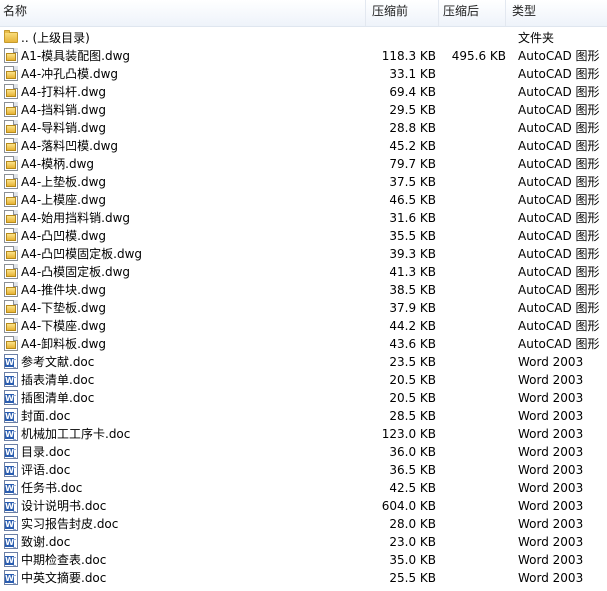  What do you see at coordinates (303, 452) in the screenshot?
I see `file-row: 目录.doc 36.0 KB Word 2003` at bounding box center [303, 452].